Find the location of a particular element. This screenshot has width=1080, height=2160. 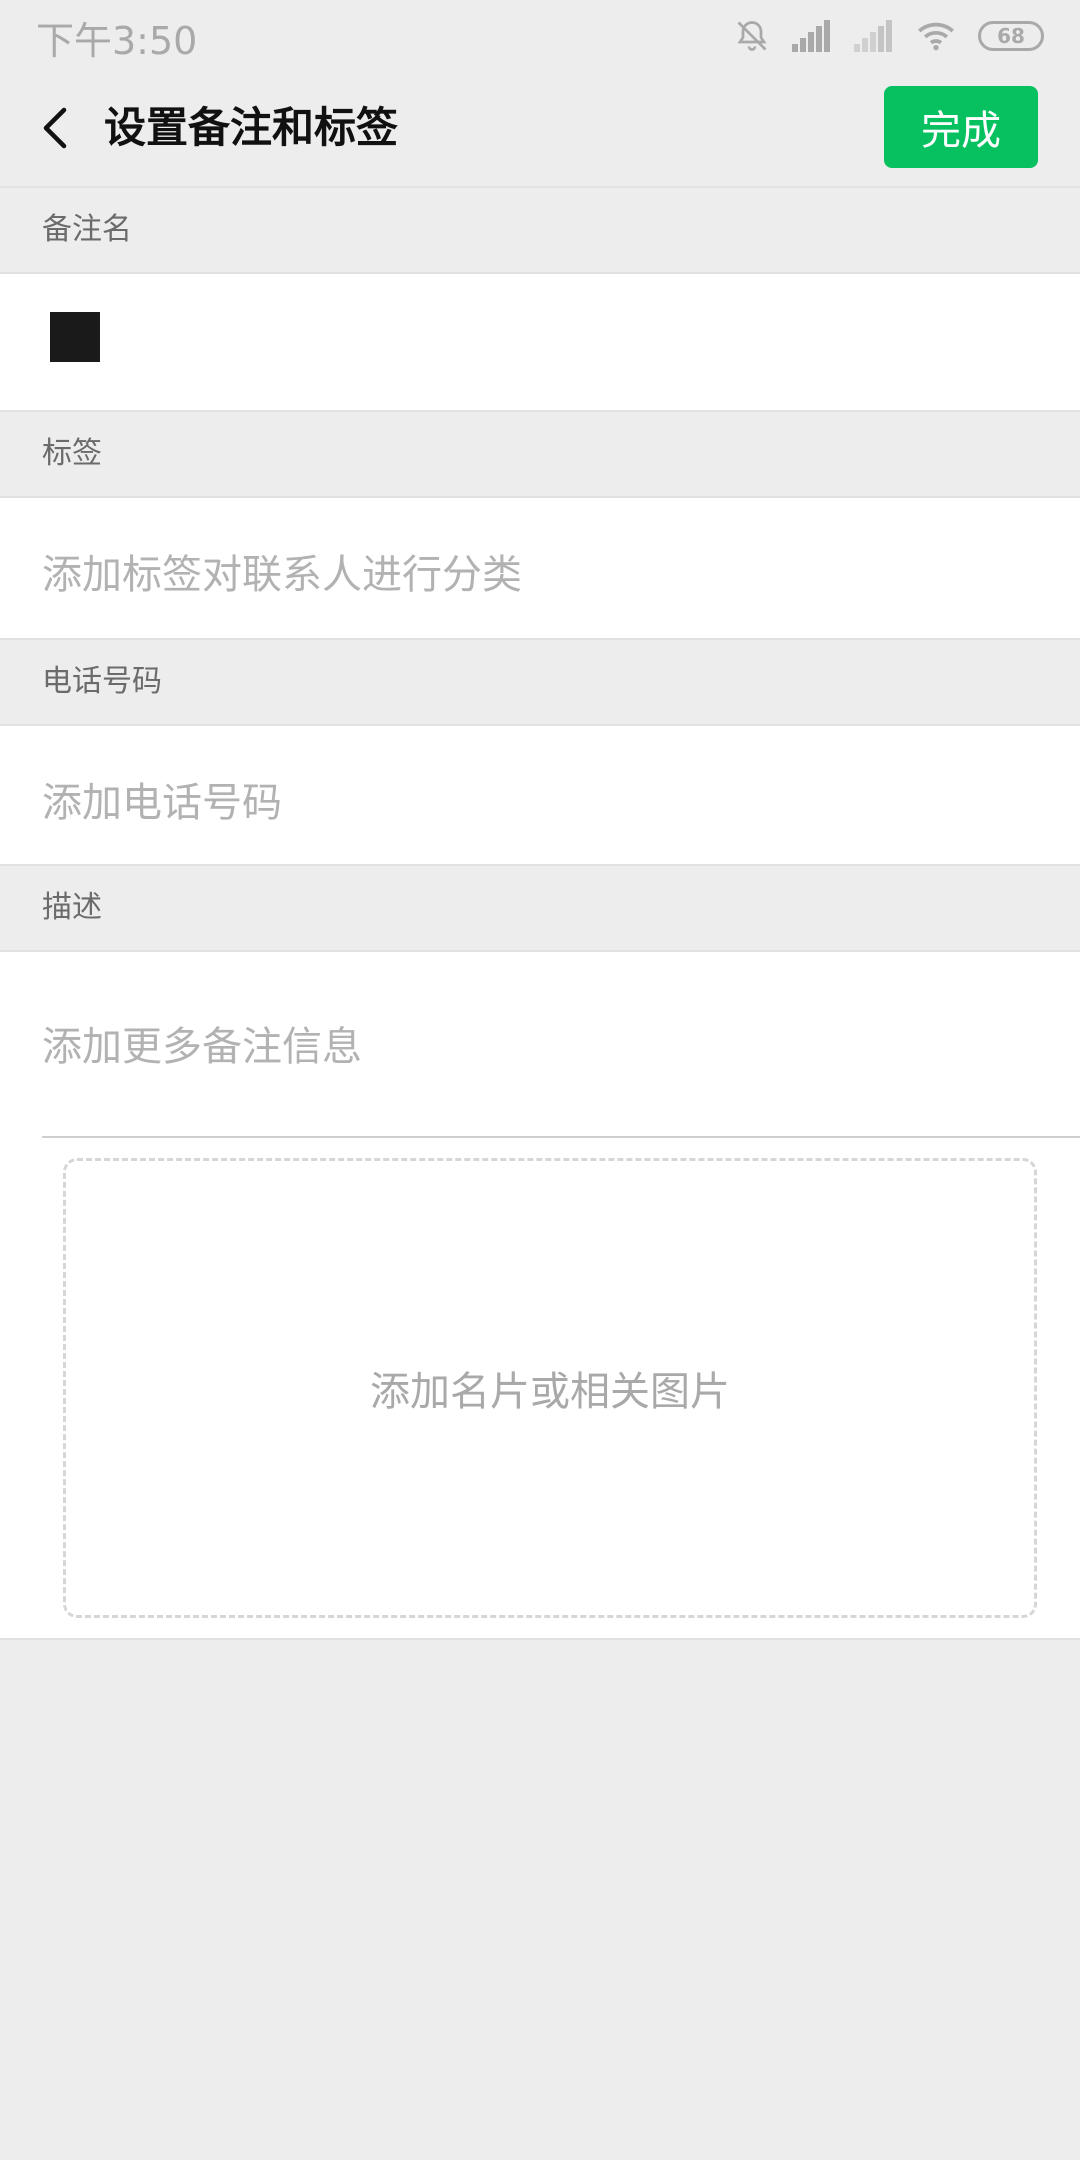

remark-name-field is located at coordinates (540, 342).